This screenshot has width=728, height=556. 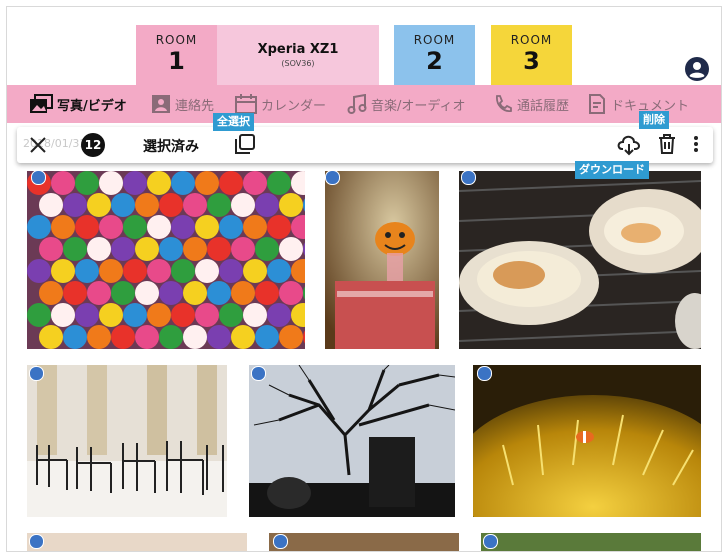 I want to click on calendar-icon, so click(x=246, y=104).